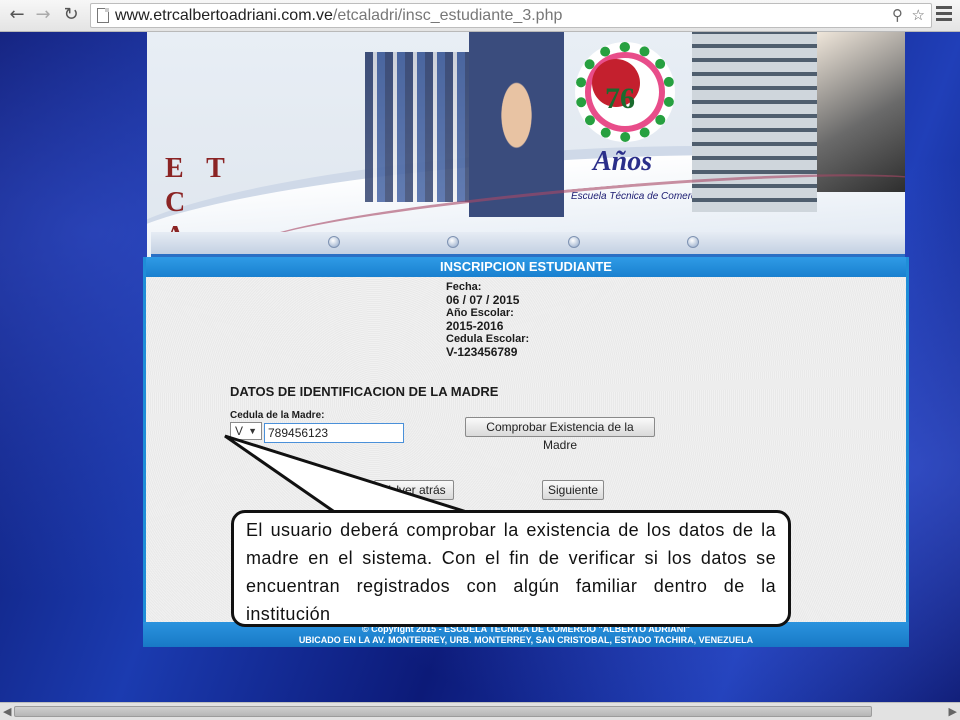  What do you see at coordinates (620, 98) in the screenshot?
I see `logo-number: 76` at bounding box center [620, 98].